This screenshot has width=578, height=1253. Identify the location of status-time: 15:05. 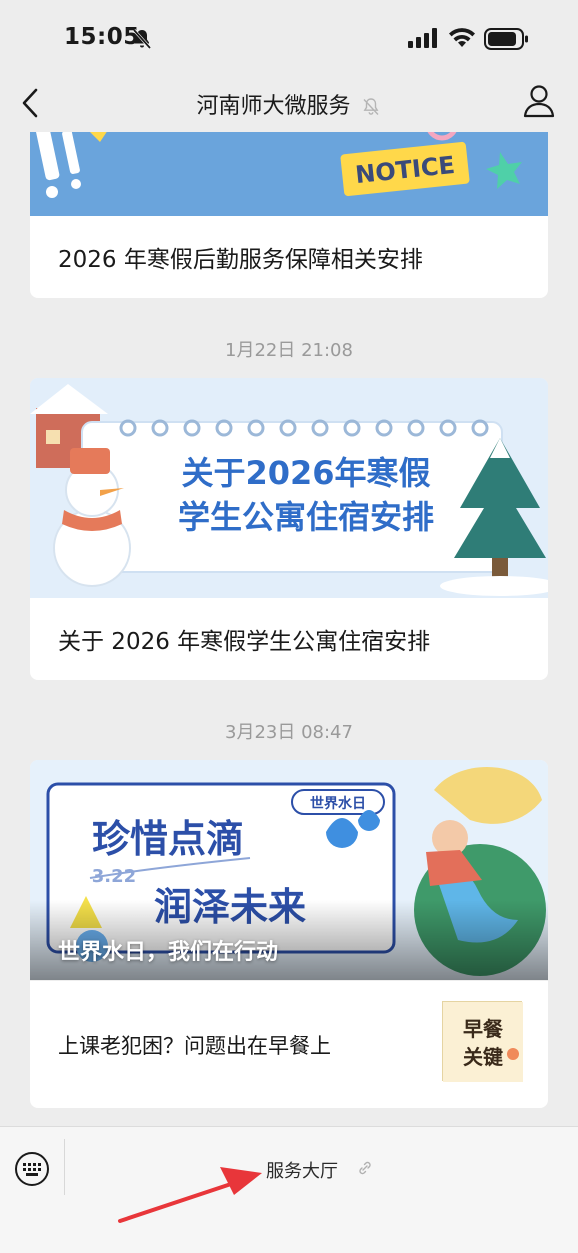
(102, 37).